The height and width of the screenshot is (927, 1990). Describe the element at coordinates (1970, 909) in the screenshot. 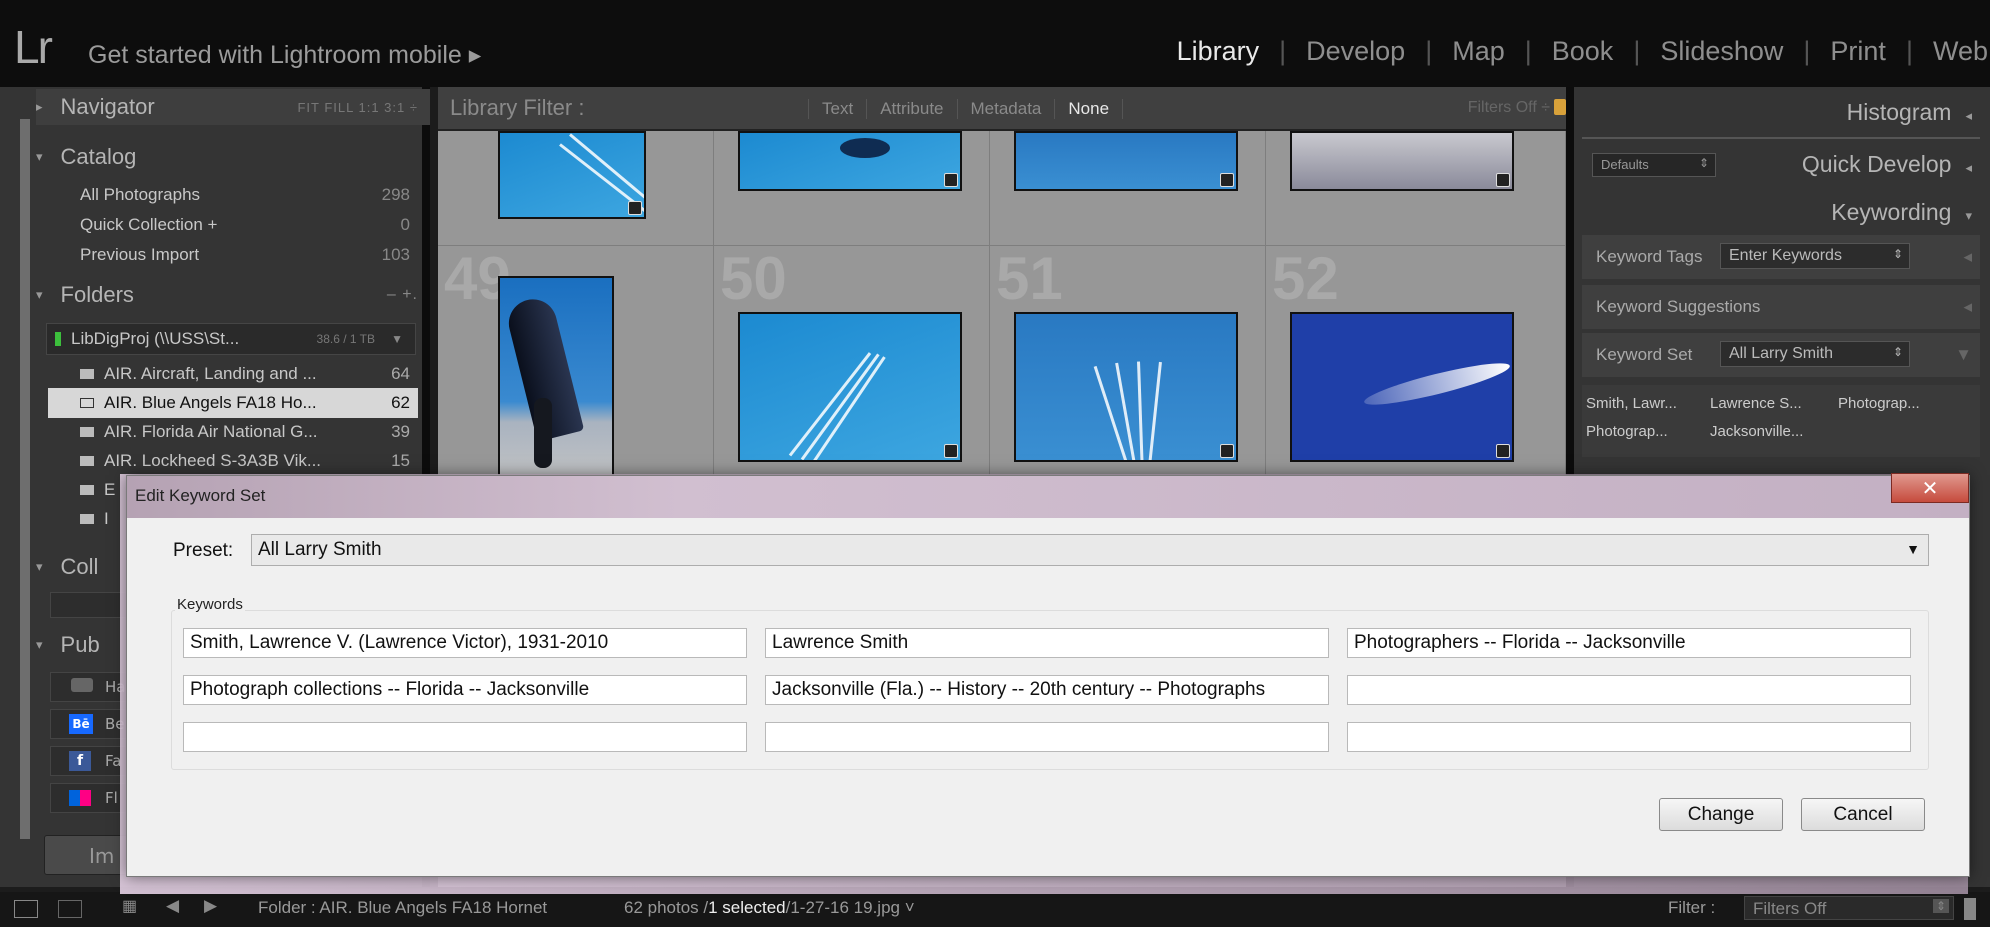

I see `filmstrip-toggle-icon` at that location.